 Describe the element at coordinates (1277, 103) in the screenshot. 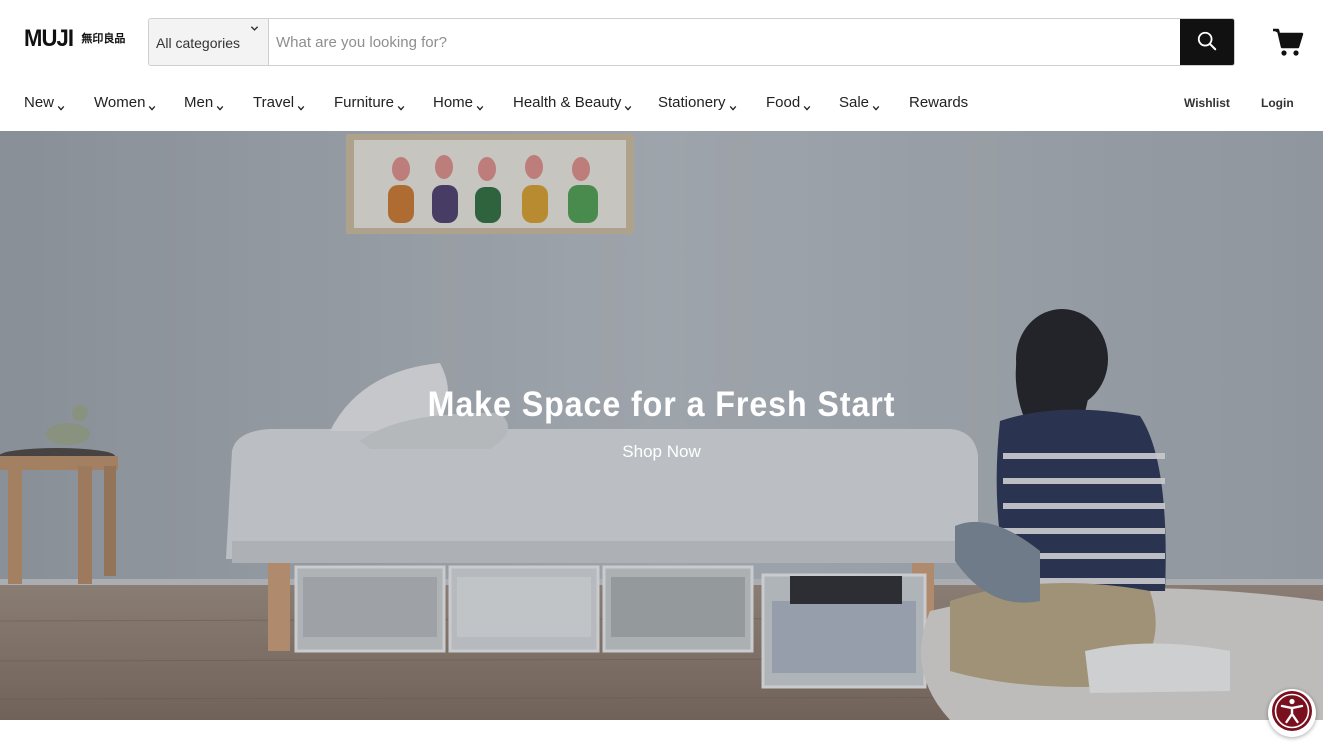

I see `login-link: Login` at that location.